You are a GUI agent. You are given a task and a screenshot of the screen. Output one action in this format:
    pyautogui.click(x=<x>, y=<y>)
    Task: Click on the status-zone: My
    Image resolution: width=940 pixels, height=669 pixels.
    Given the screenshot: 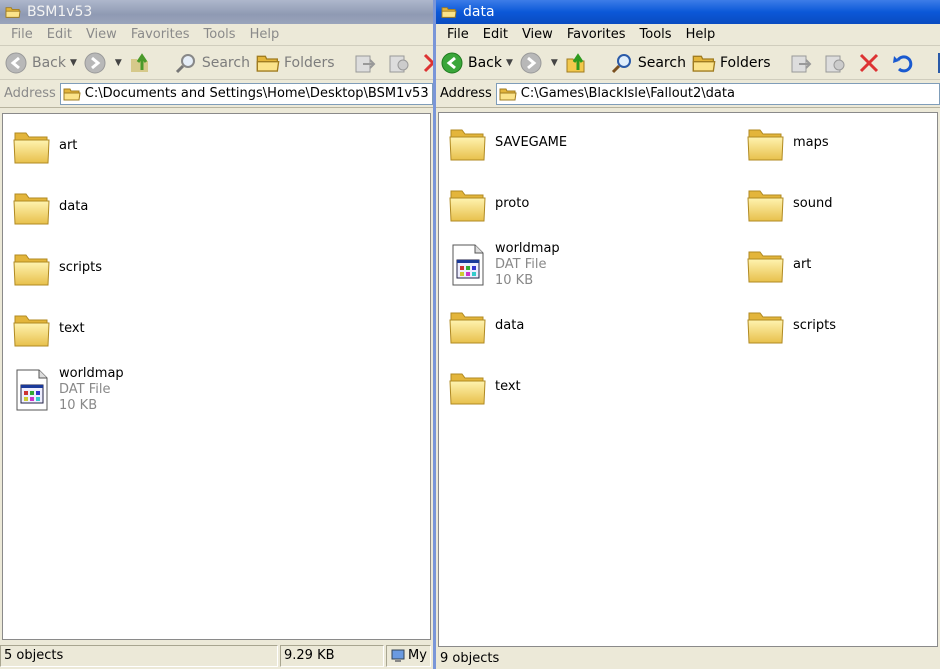 What is the action you would take?
    pyautogui.click(x=408, y=655)
    